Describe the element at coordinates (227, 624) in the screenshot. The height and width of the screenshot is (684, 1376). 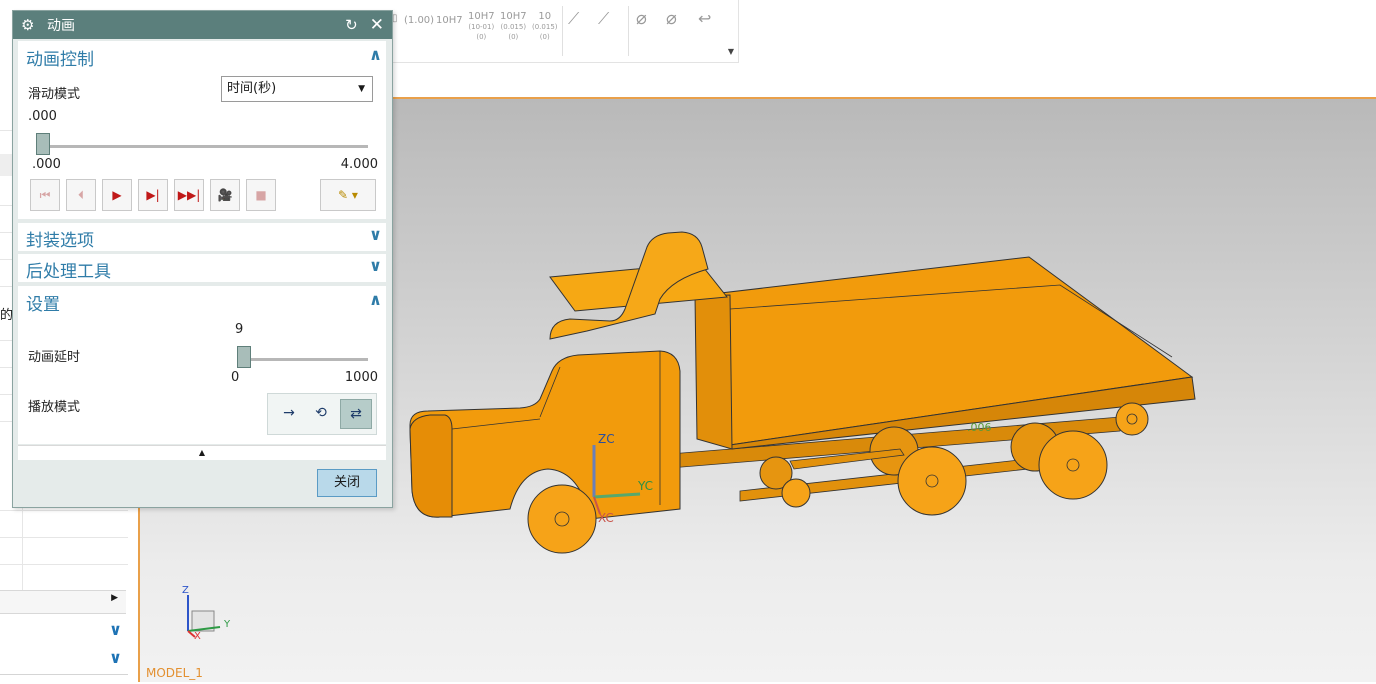
I see `triad-y-label: Y` at that location.